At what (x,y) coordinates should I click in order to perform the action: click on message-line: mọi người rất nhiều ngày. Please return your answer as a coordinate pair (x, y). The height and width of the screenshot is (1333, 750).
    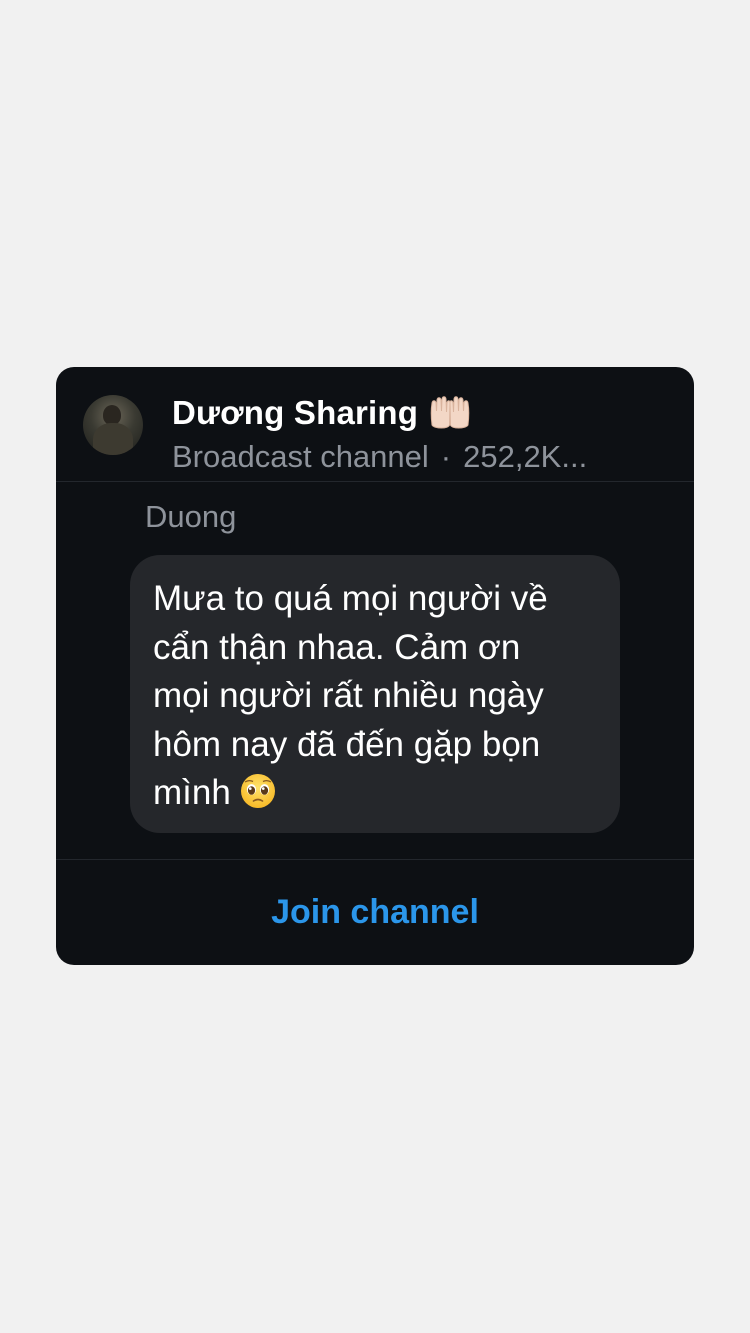
    Looking at the image, I should click on (348, 695).